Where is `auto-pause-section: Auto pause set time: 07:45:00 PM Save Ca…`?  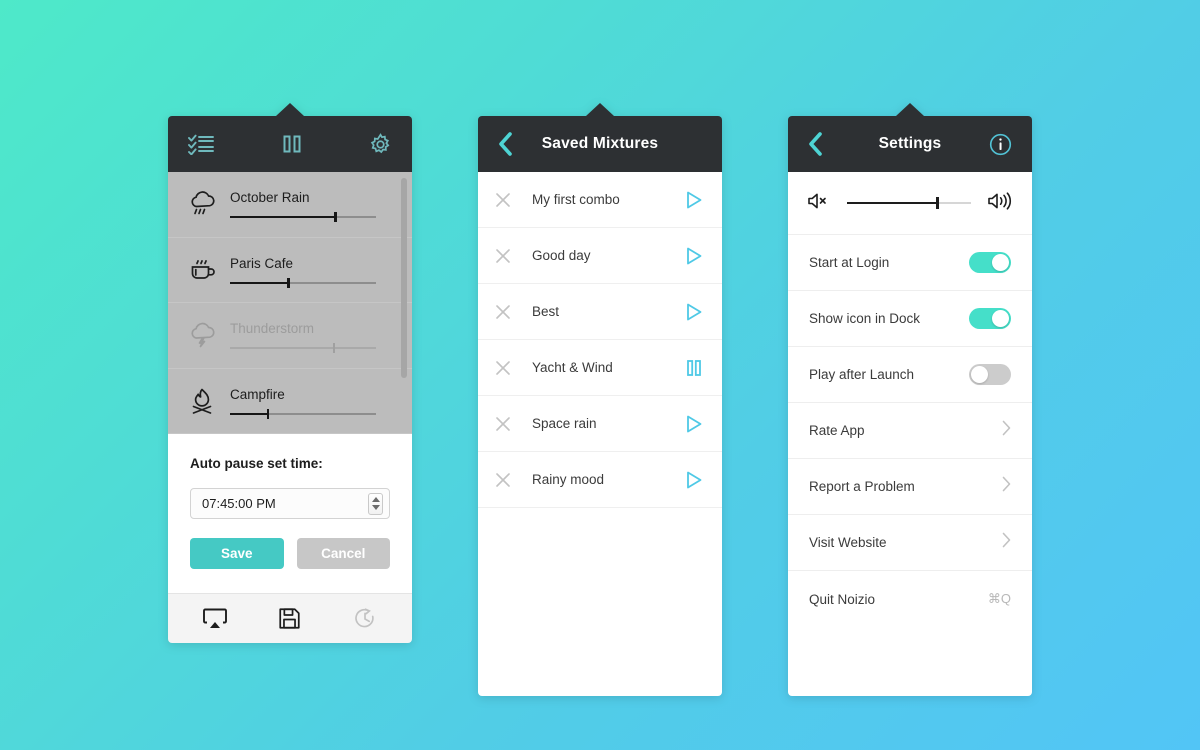
auto-pause-section: Auto pause set time: 07:45:00 PM Save Ca… is located at coordinates (290, 513).